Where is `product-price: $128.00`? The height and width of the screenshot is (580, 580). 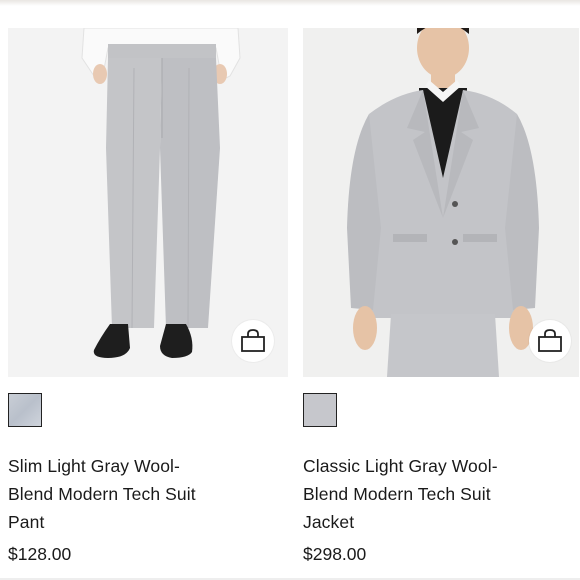
product-price: $128.00 is located at coordinates (40, 554).